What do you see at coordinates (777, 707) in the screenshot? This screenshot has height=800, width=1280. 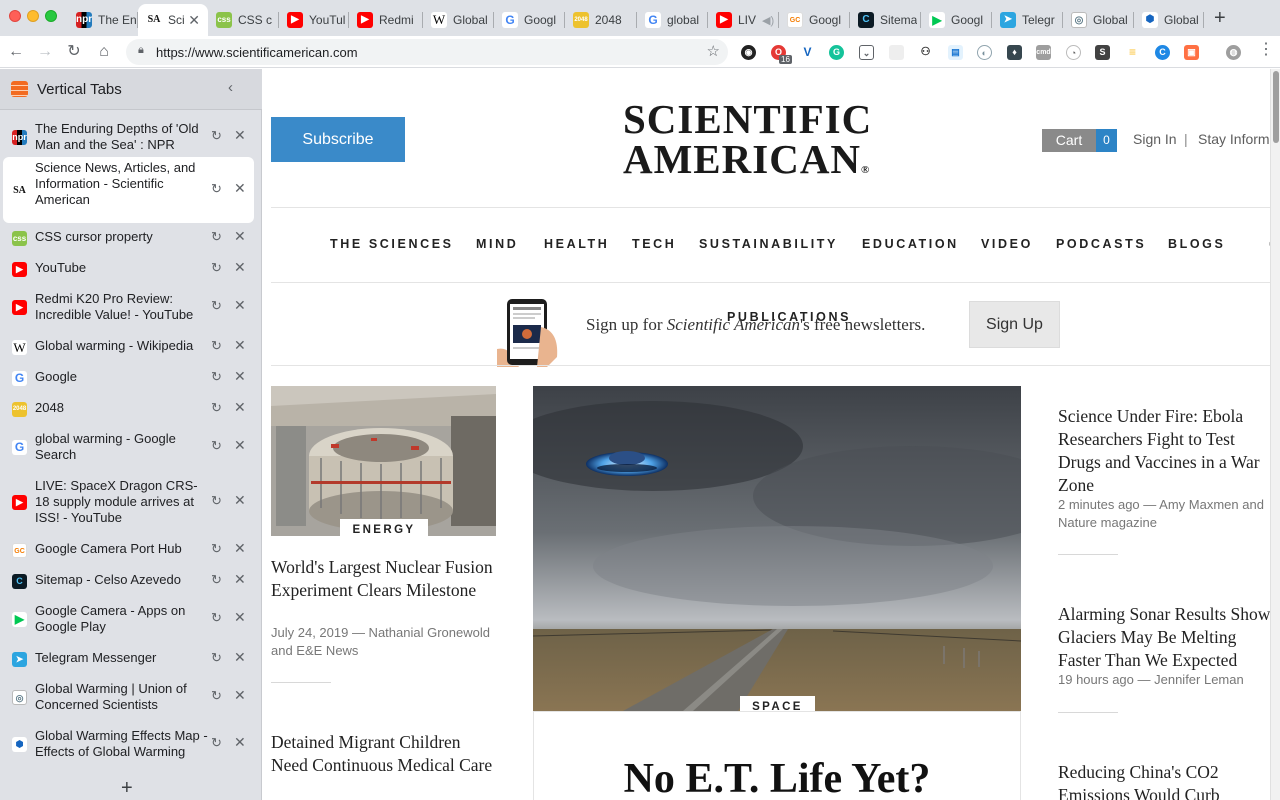 I see `category-tag-space: SPACE` at bounding box center [777, 707].